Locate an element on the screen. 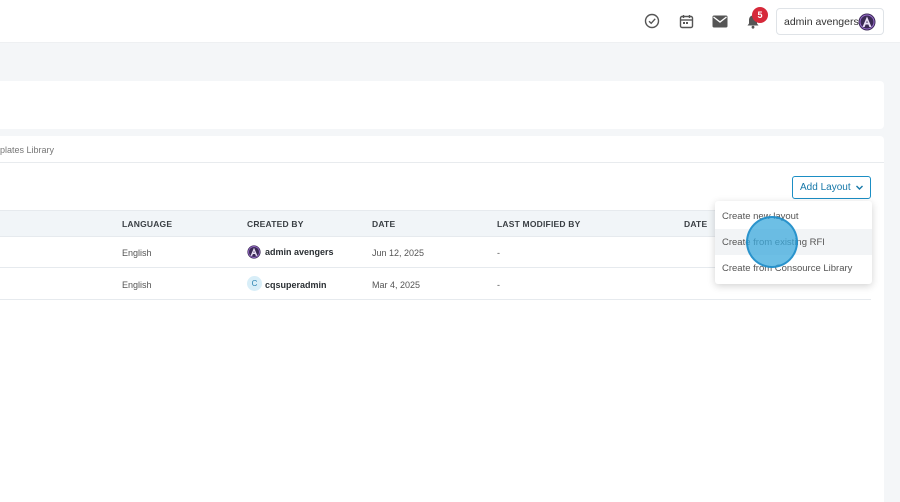 This screenshot has width=900, height=502. top-bar is located at coordinates (450, 21).